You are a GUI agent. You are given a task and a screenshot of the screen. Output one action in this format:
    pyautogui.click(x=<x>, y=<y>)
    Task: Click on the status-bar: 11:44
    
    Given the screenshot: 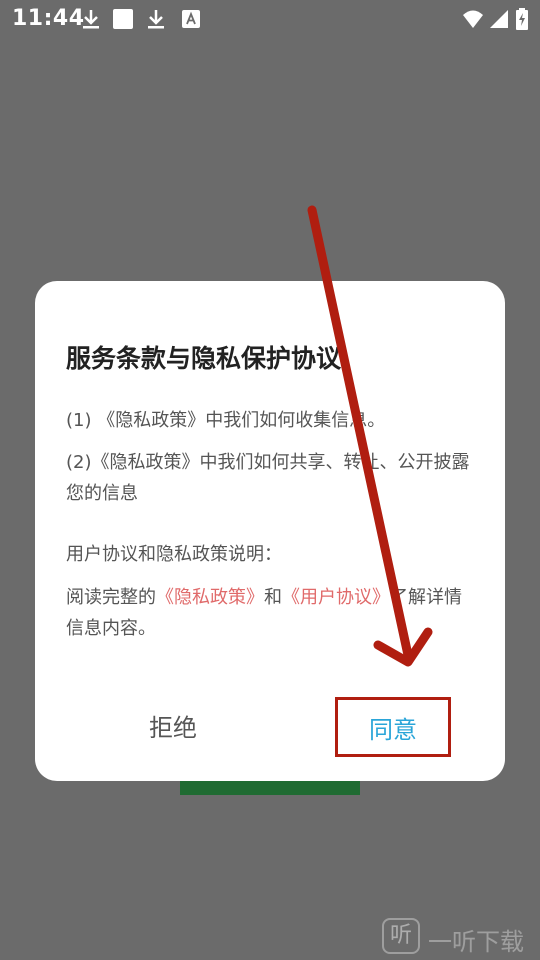 What is the action you would take?
    pyautogui.click(x=270, y=19)
    